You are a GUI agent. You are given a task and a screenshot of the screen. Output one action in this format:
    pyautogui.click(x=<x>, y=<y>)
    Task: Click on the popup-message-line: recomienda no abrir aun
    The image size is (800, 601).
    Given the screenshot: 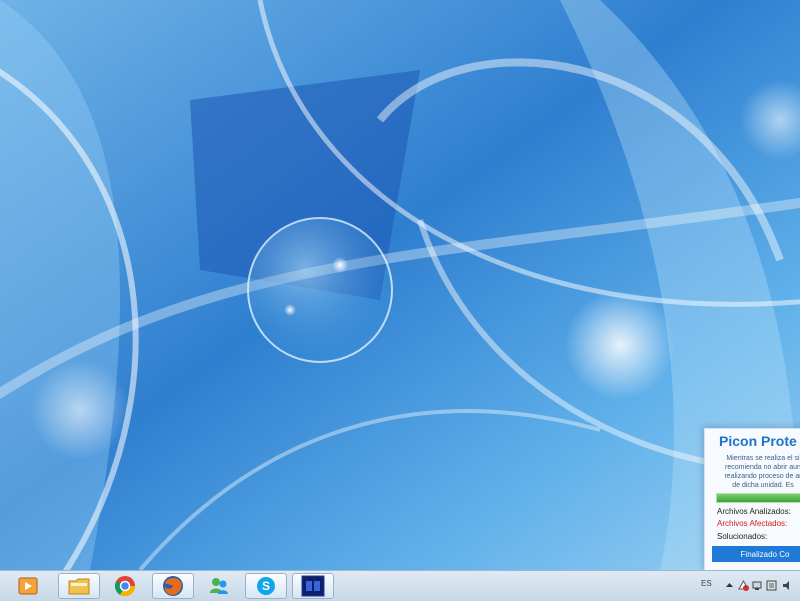 What is the action you would take?
    pyautogui.click(x=762, y=467)
    